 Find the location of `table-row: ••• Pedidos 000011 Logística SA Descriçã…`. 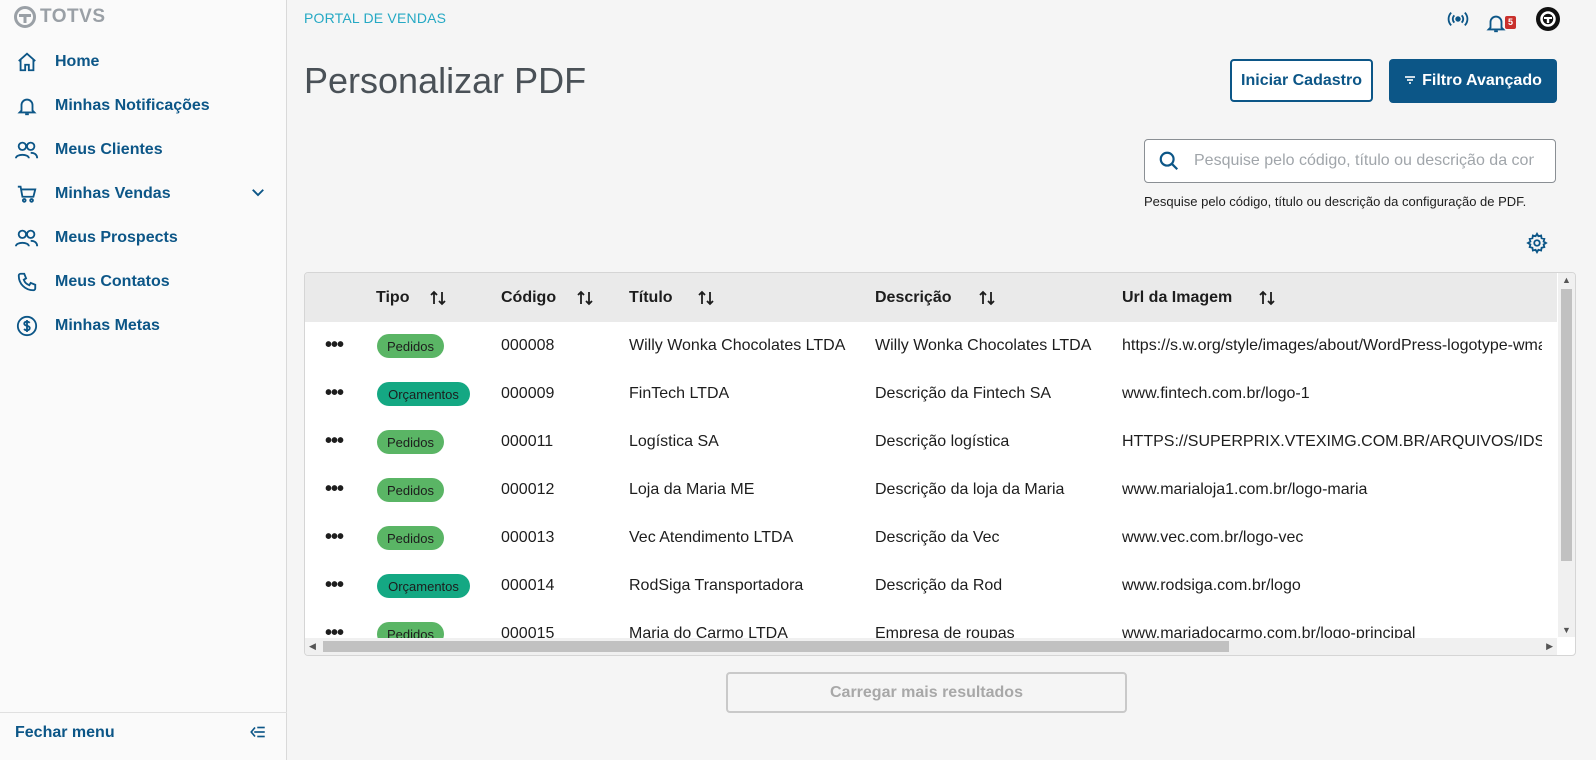

table-row: ••• Pedidos 000011 Logística SA Descriçã… is located at coordinates (931, 442).